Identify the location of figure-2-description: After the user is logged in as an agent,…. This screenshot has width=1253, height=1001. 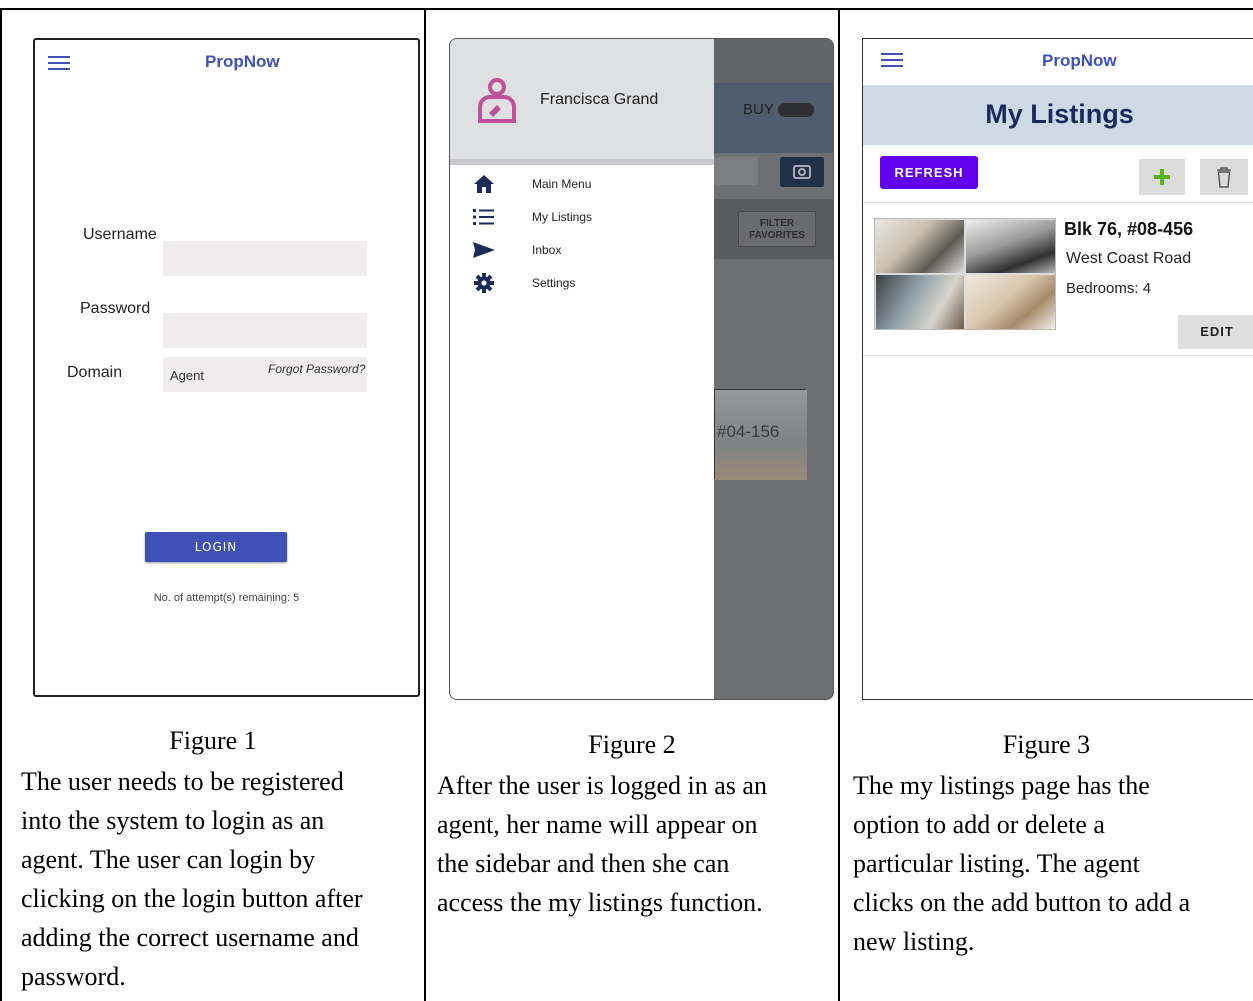
(602, 844).